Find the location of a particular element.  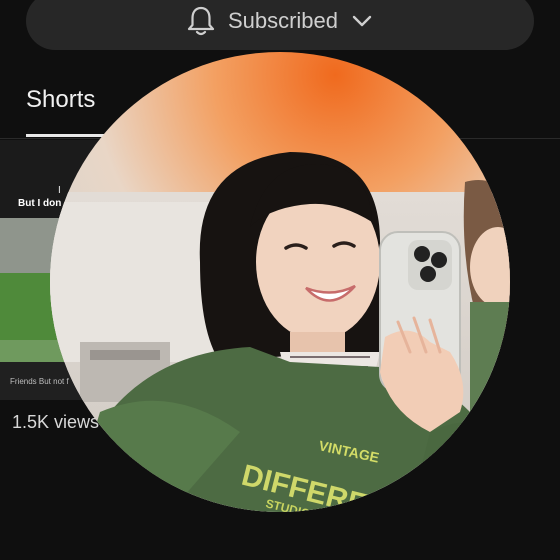

bell-icon is located at coordinates (201, 21).